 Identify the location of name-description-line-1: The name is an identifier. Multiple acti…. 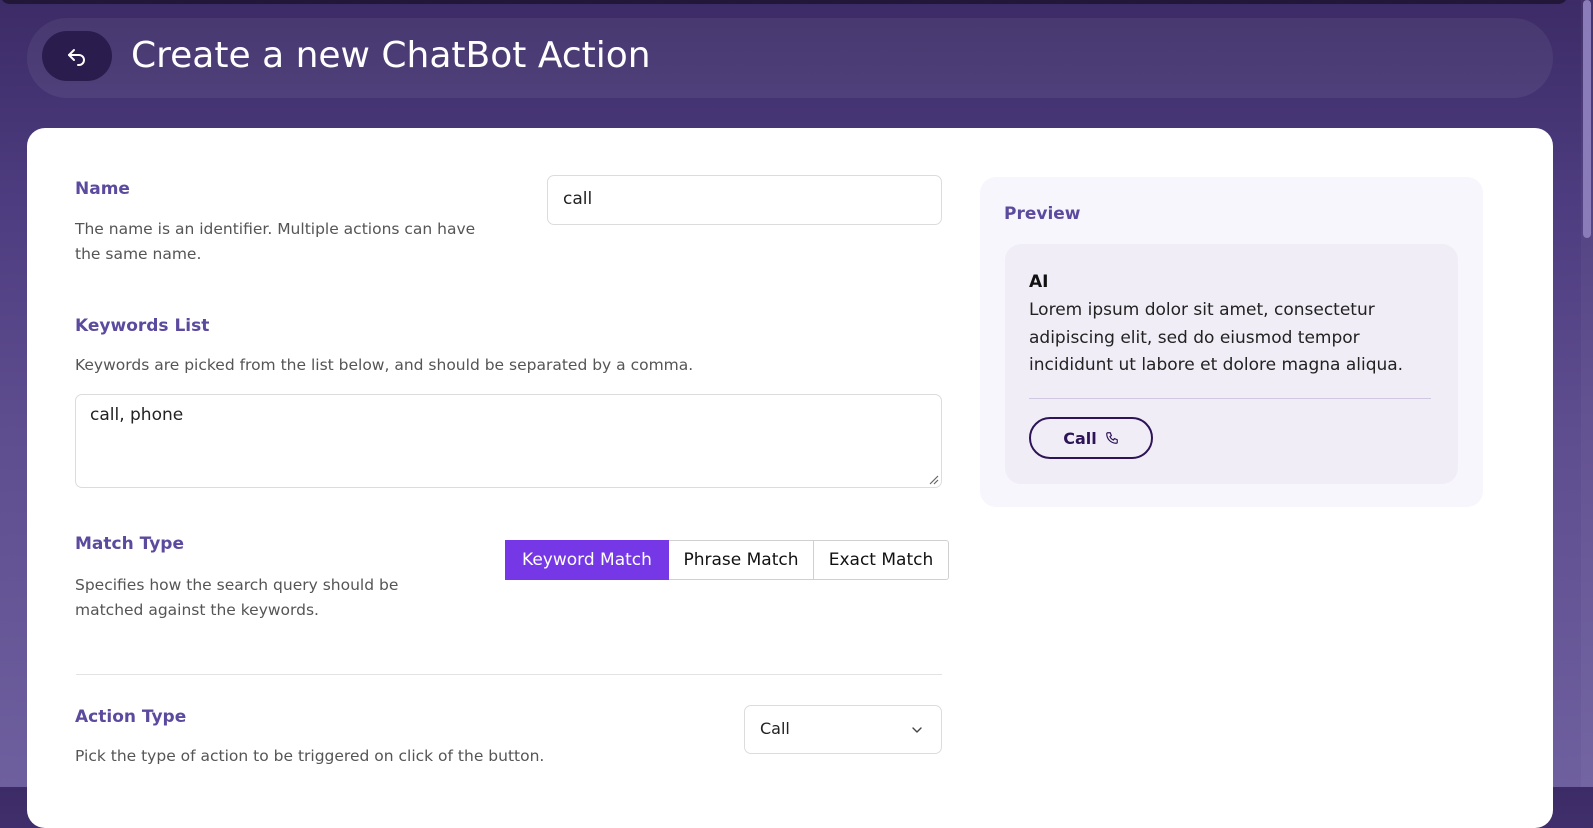
(275, 229).